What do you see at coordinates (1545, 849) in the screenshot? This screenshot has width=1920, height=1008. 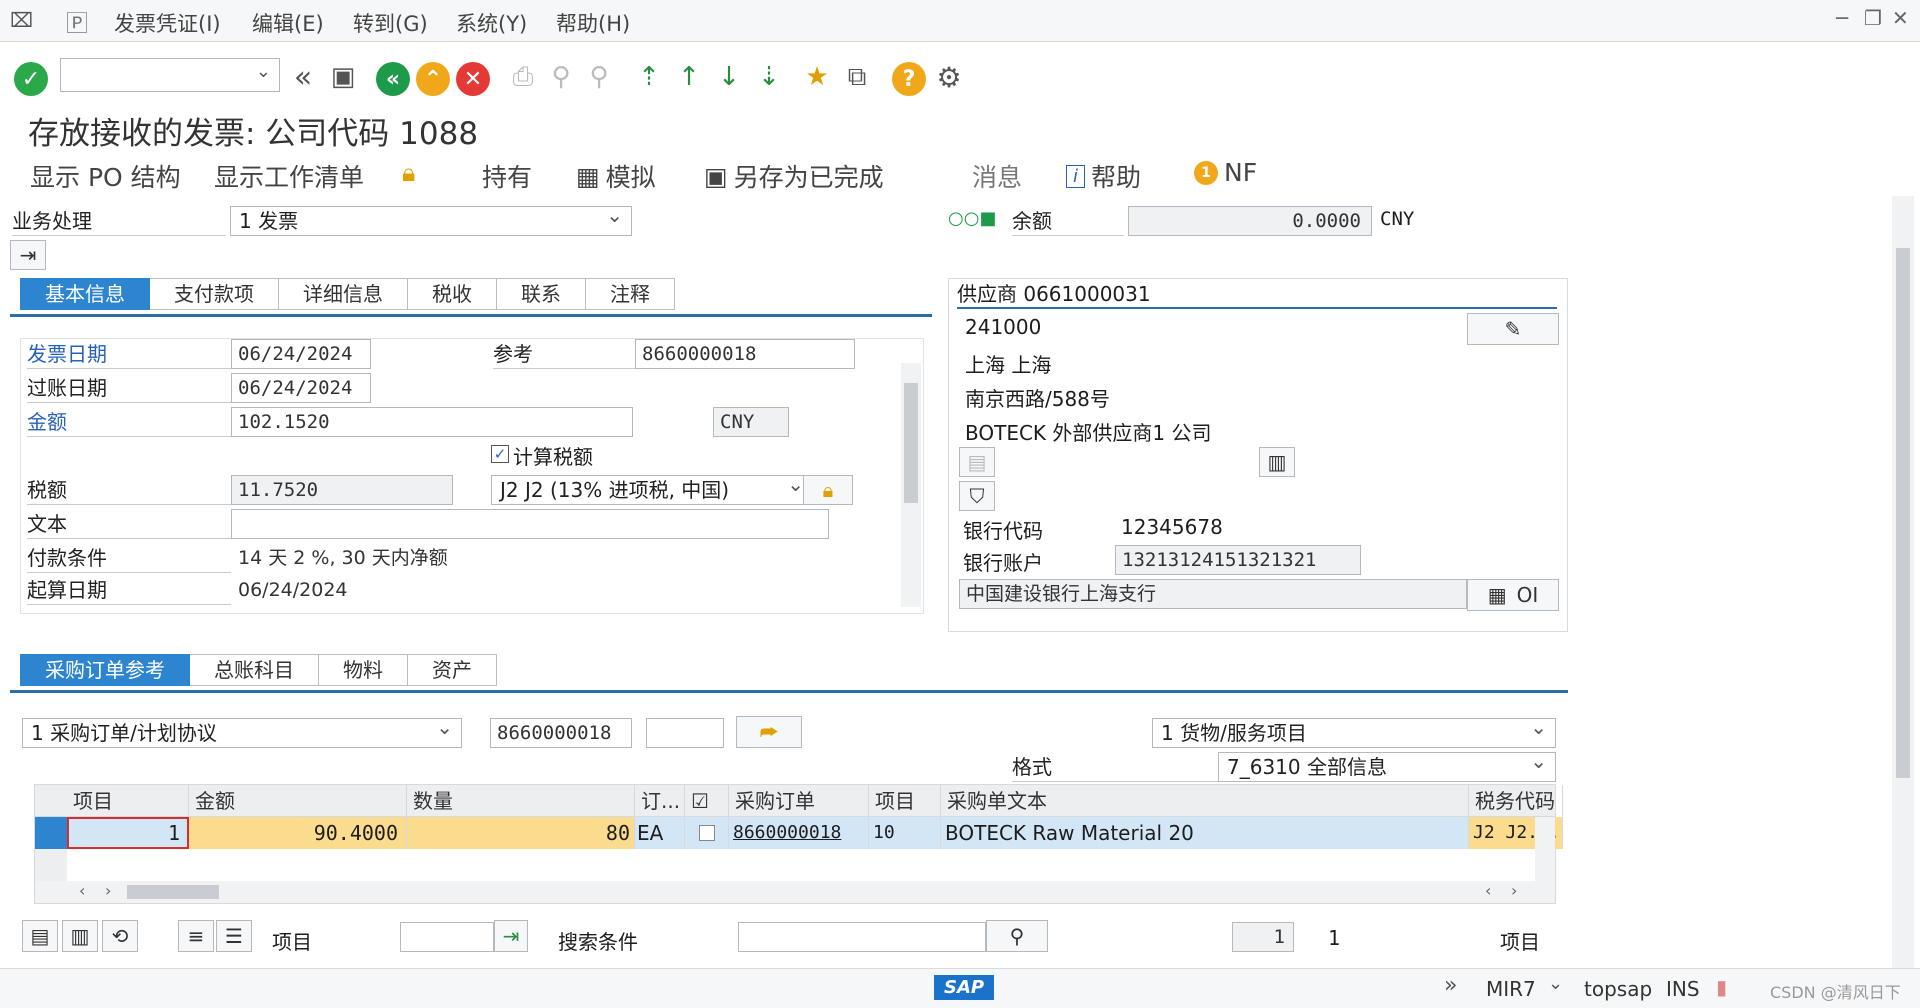 I see `grid-vscrollbar` at bounding box center [1545, 849].